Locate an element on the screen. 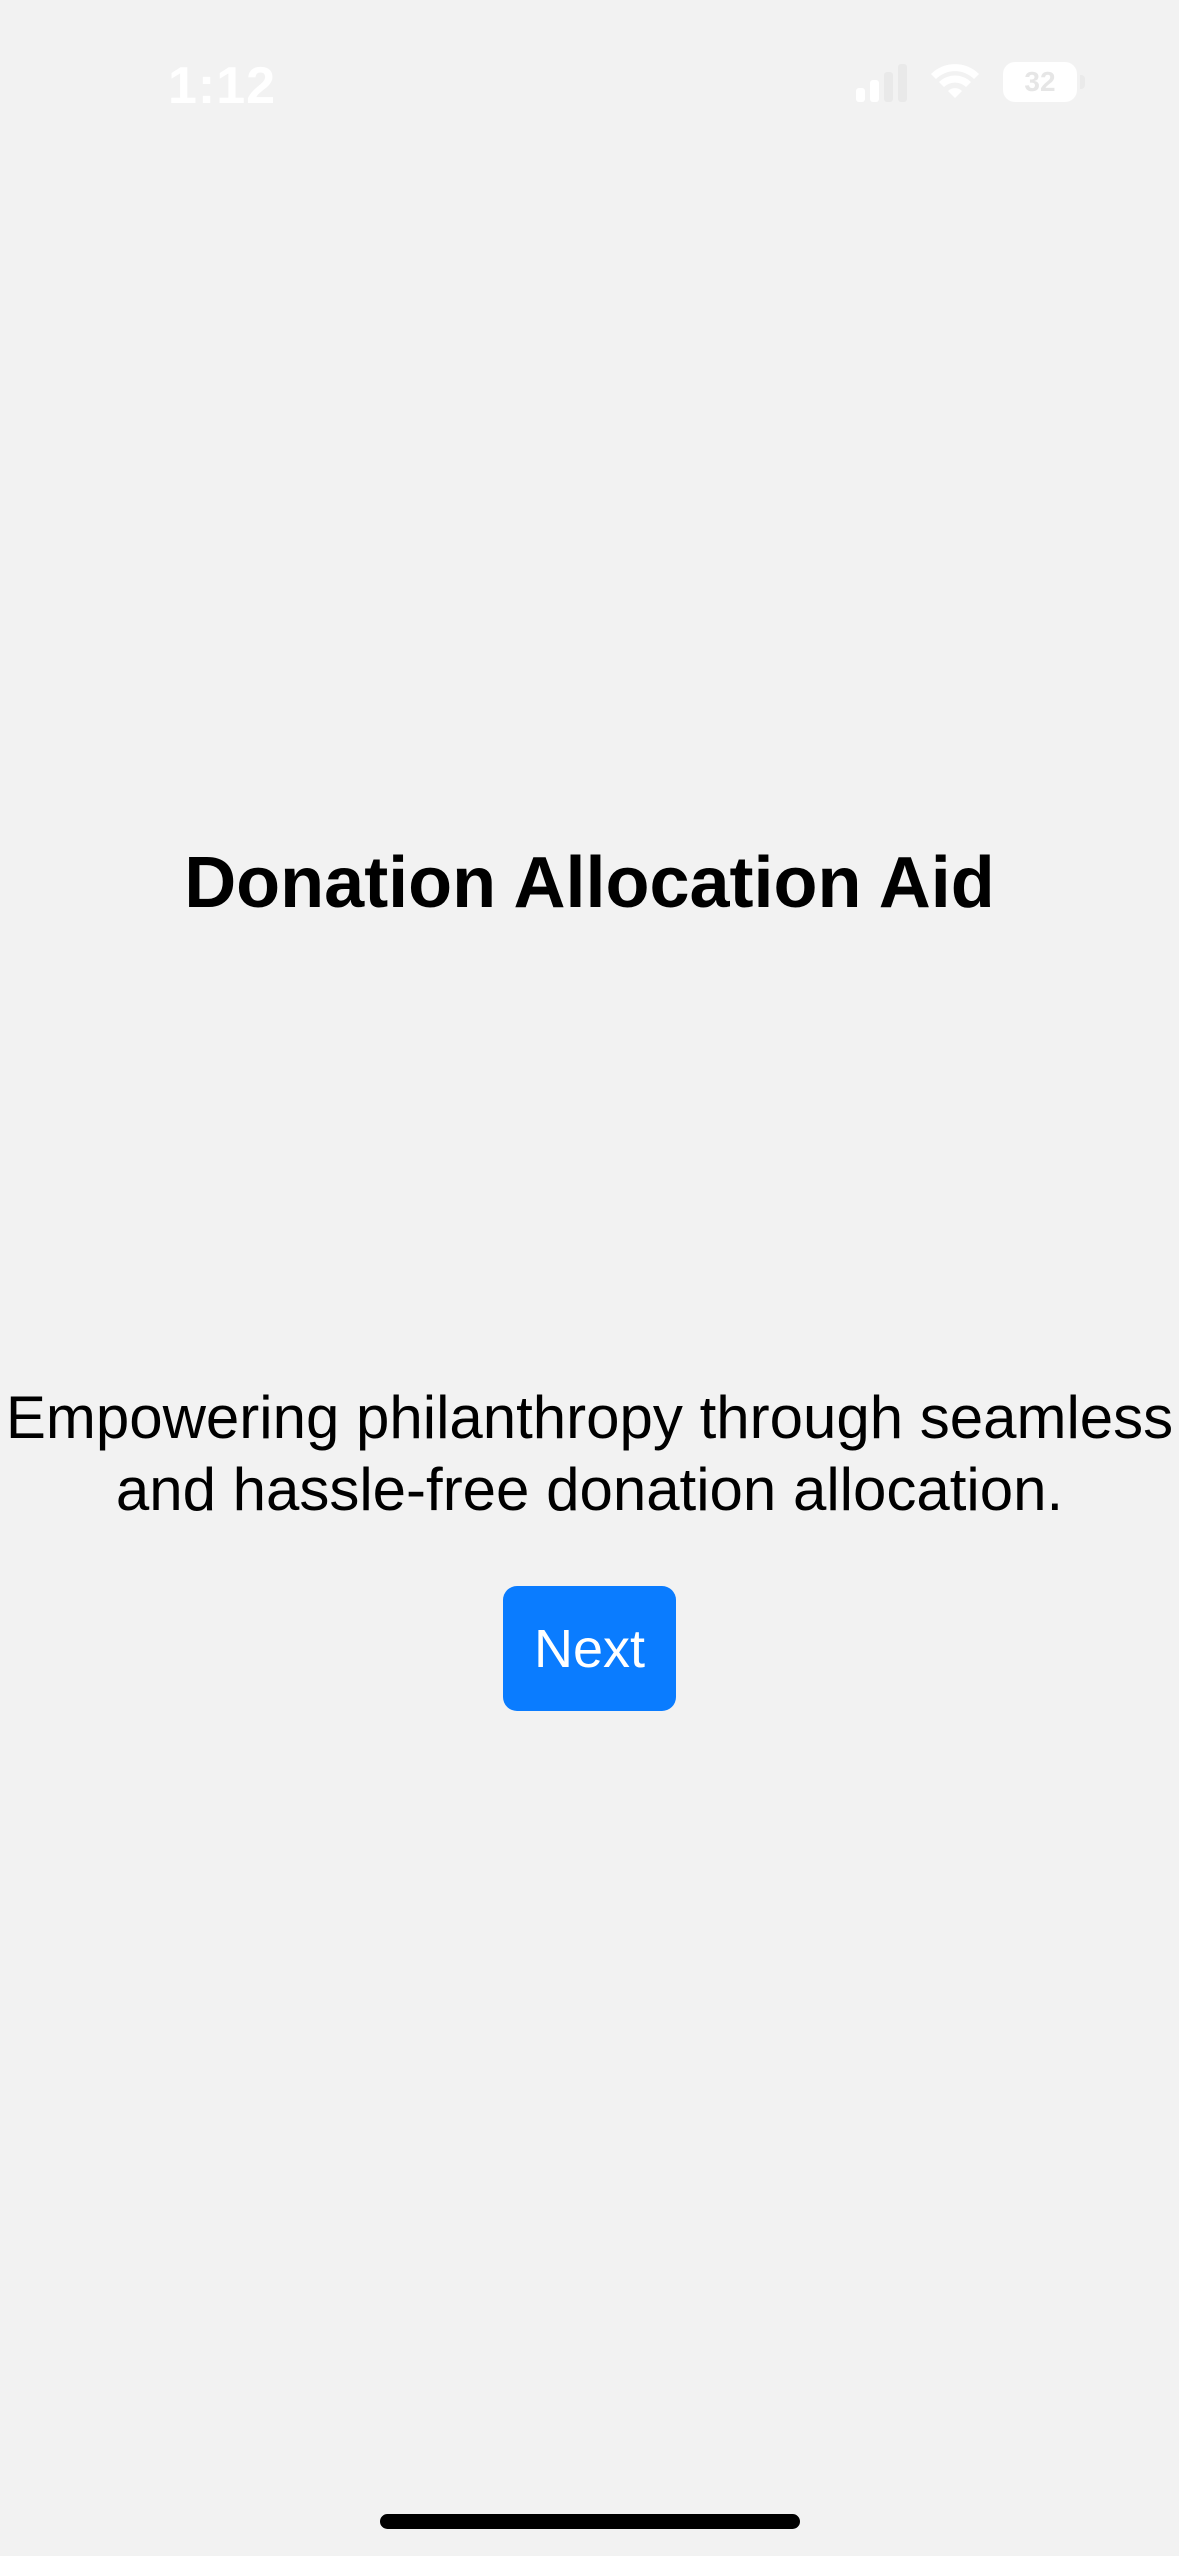  tagline-line-1: Empowering philanthropy through seamless is located at coordinates (589, 1417).